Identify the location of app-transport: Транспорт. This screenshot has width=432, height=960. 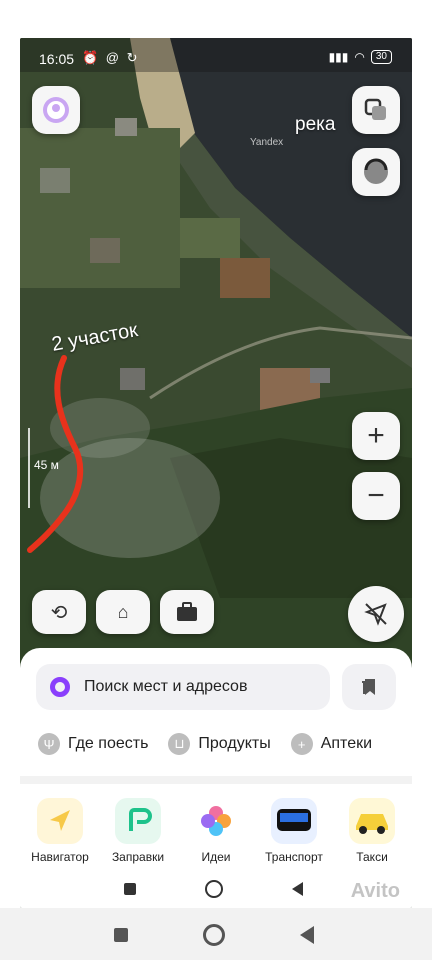
(294, 831).